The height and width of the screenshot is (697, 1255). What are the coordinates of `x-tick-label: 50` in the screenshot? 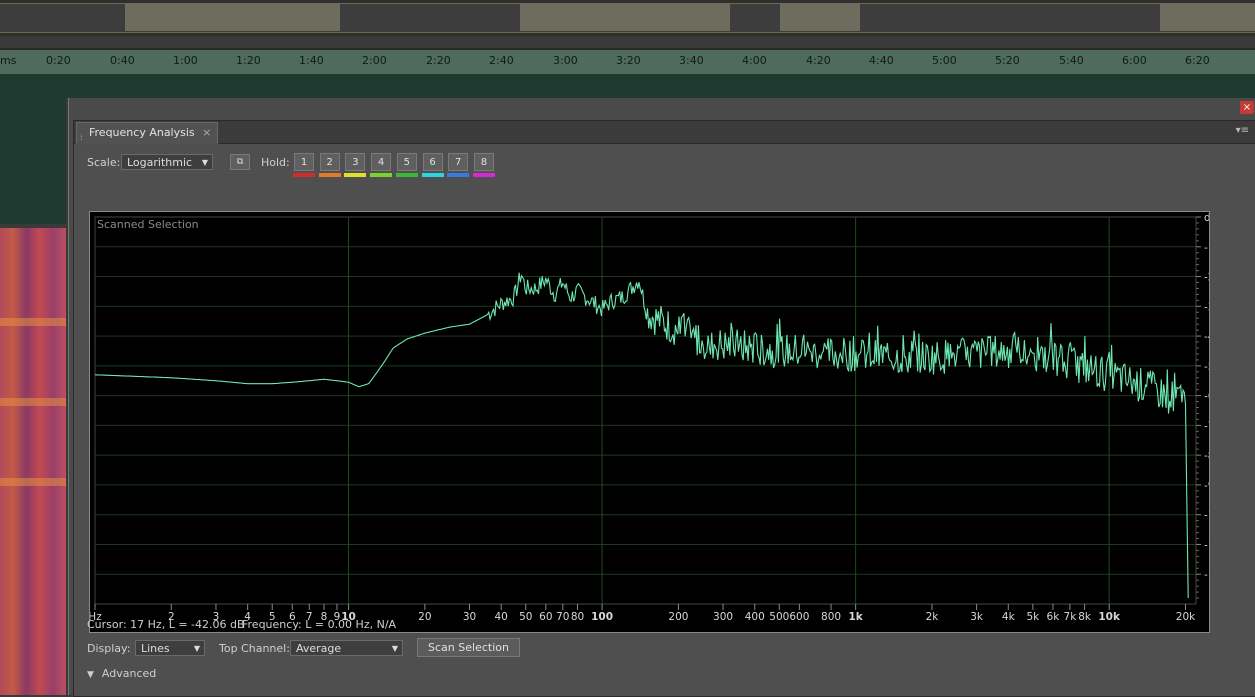 It's located at (525, 617).